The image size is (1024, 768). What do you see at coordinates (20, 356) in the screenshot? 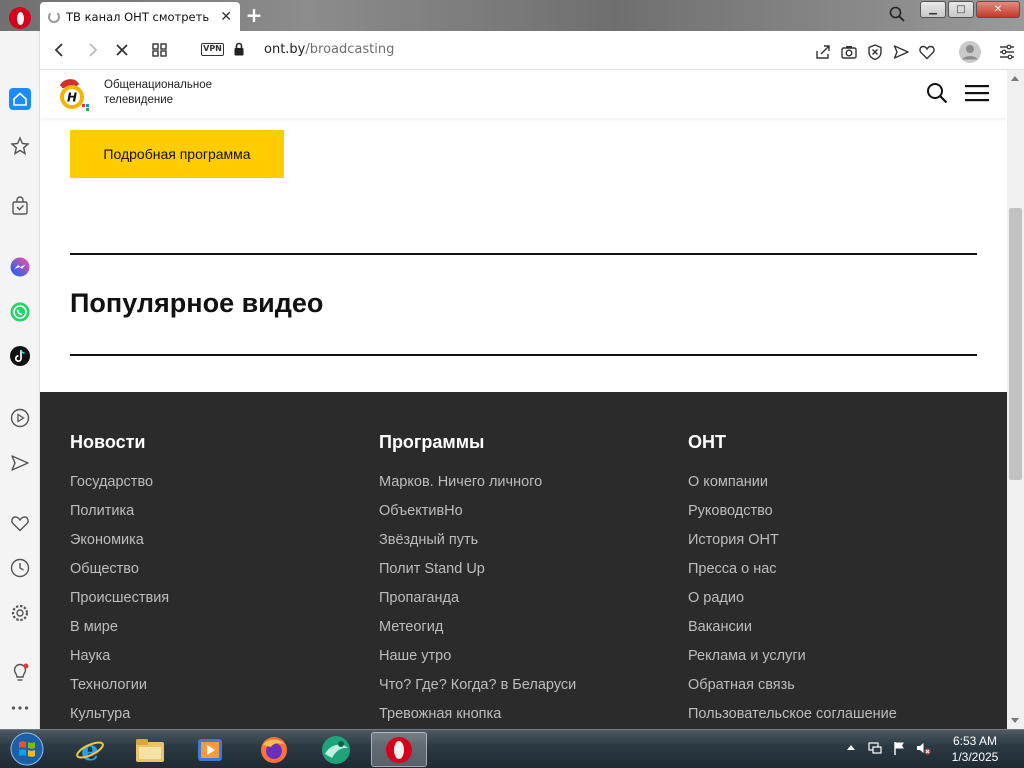
I see `tiktok-icon` at bounding box center [20, 356].